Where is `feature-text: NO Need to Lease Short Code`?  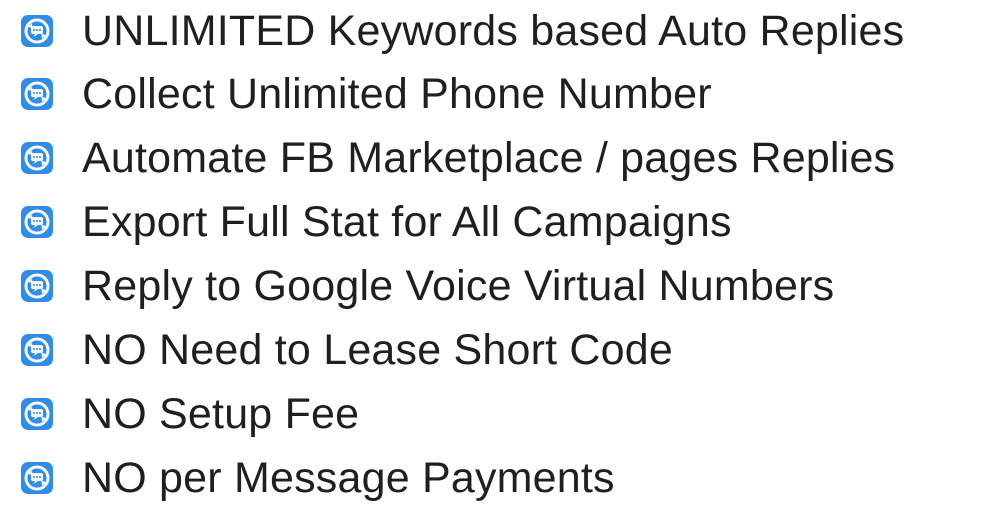
feature-text: NO Need to Lease Short Code is located at coordinates (378, 349).